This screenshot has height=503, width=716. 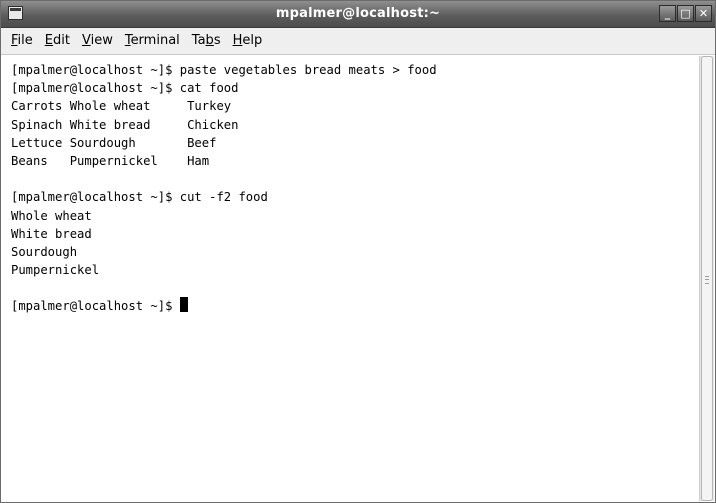 What do you see at coordinates (358, 41) in the screenshot?
I see `menu-bar: File Edit View Terminal Tabs Help` at bounding box center [358, 41].